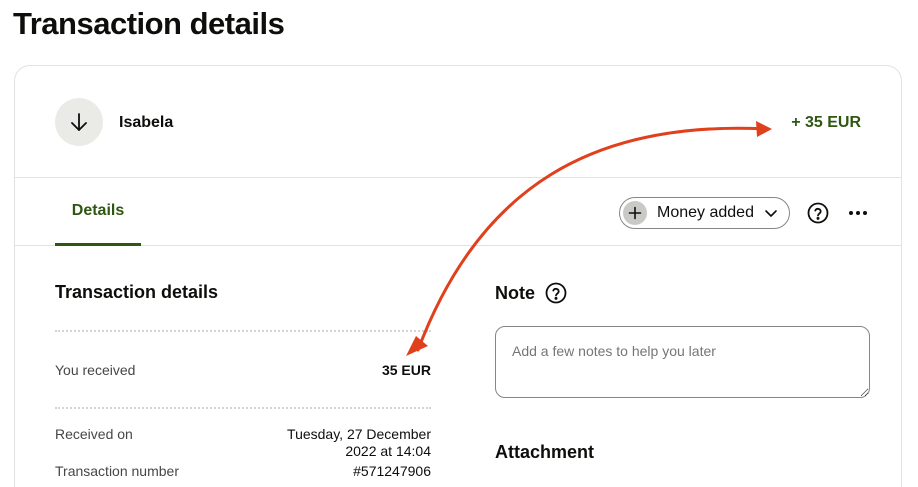 The width and height of the screenshot is (918, 487). I want to click on more-horizontal-icon, so click(858, 213).